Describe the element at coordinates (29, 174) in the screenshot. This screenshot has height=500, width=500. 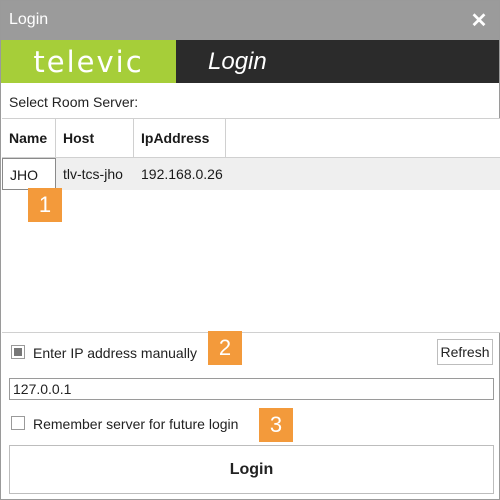
I see `cell-name: JHO` at that location.